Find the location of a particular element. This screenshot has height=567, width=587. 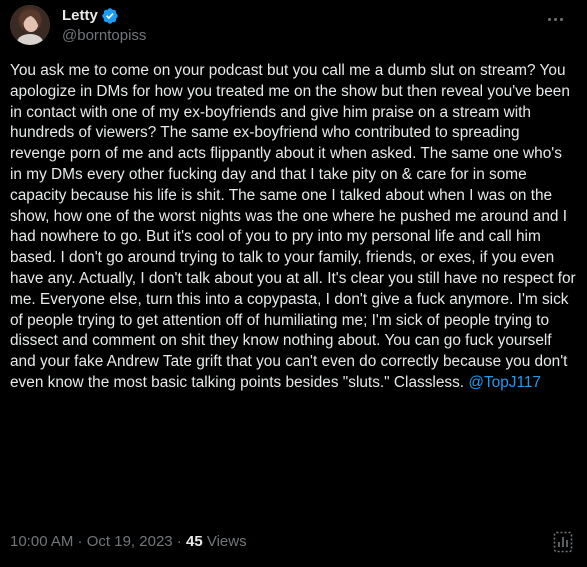

author-names: Letty @borntopiss is located at coordinates (104, 26).